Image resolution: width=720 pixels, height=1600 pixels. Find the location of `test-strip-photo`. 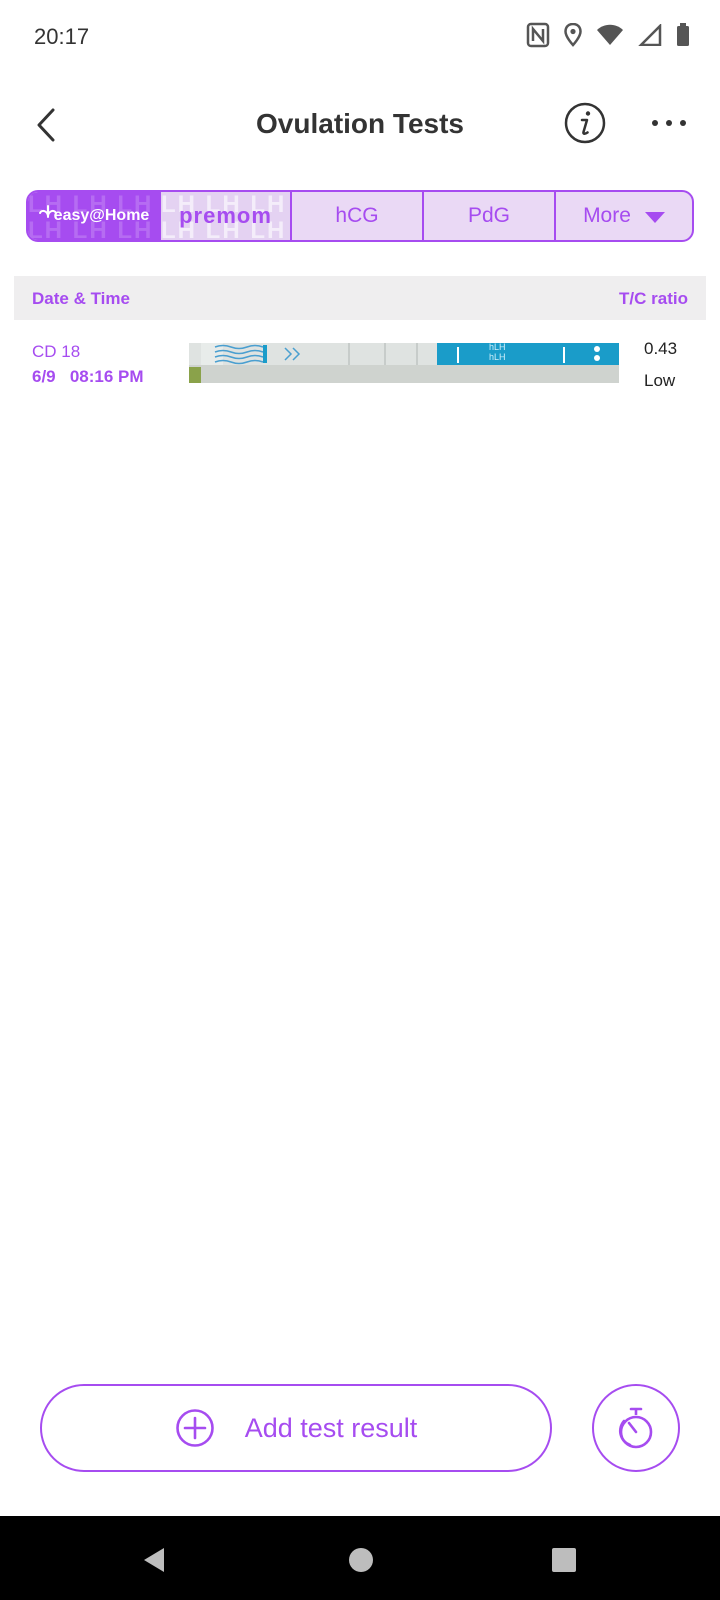

test-strip-photo is located at coordinates (404, 363).